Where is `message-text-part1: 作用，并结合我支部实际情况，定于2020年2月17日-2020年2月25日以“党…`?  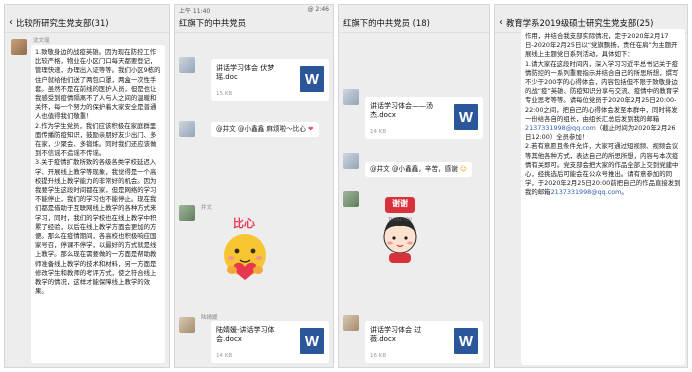
message-text-part1: 作用，并结合我支部实际情况，定于2020年2月17日-2020年2月25日以“党… is located at coordinates (602, 77).